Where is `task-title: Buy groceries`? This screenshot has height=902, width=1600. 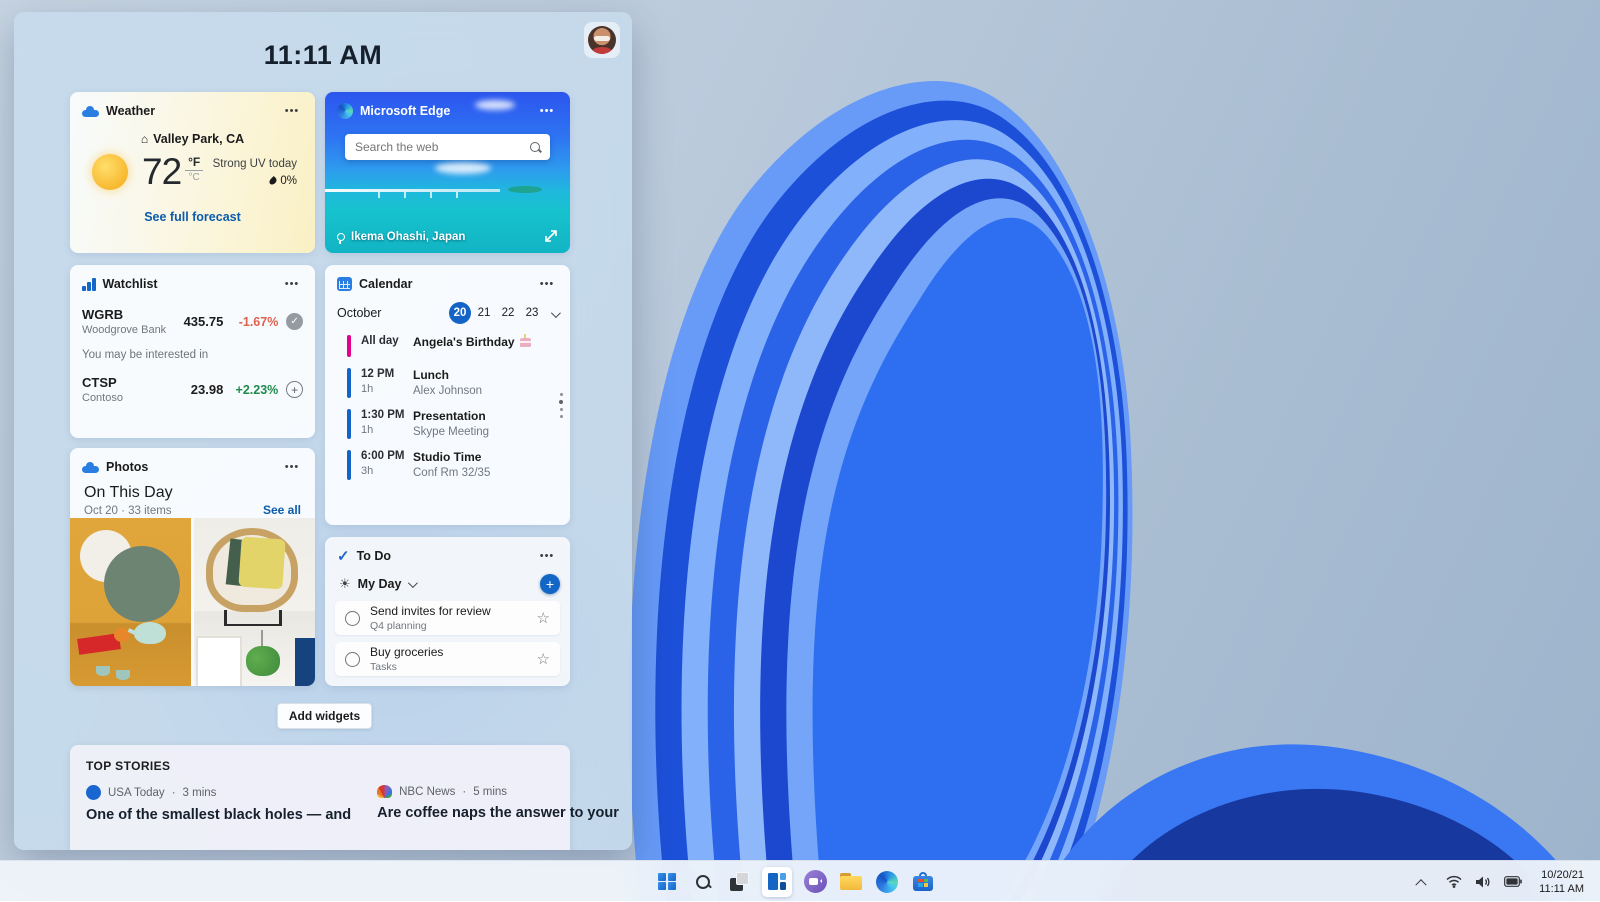
task-title: Buy groceries is located at coordinates (448, 652).